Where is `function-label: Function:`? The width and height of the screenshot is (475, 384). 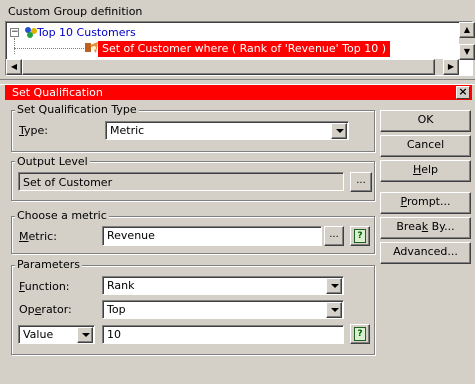 function-label: Function: is located at coordinates (44, 286).